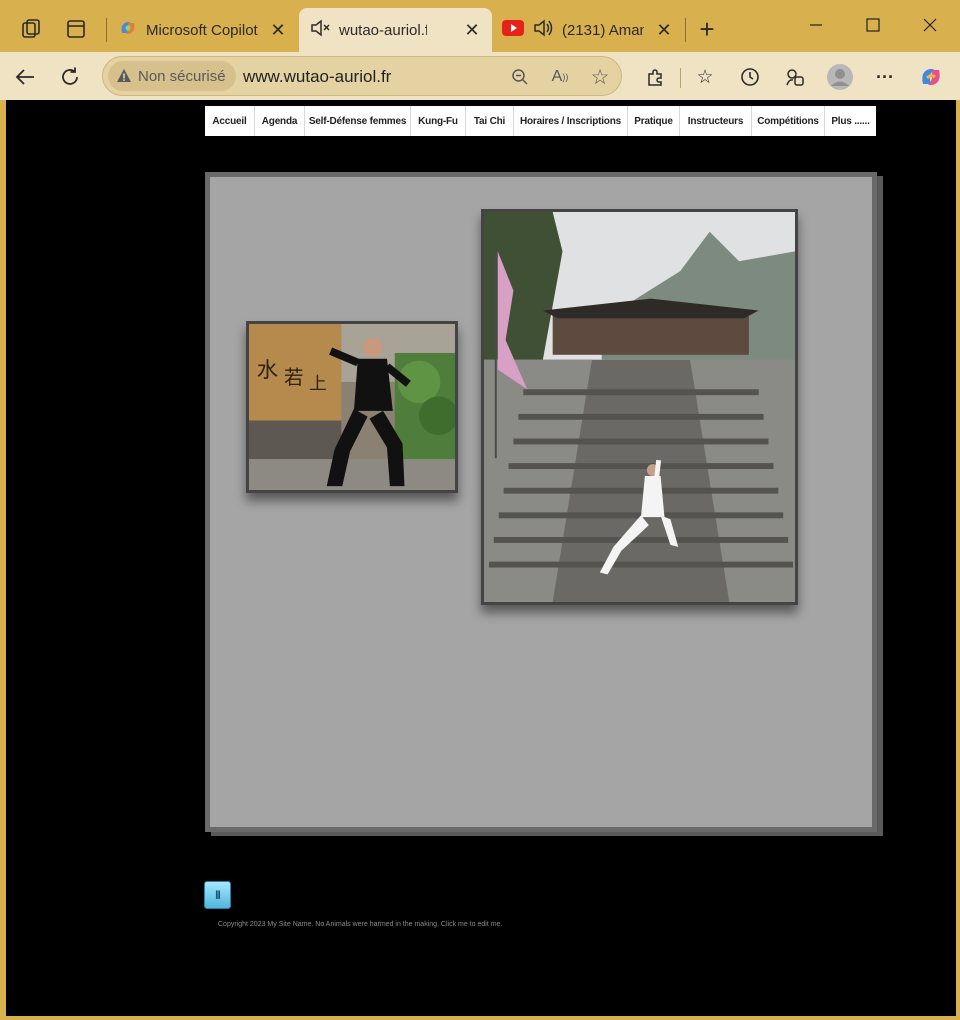  Describe the element at coordinates (267, 370) in the screenshot. I see `svg-text: 水` at that location.